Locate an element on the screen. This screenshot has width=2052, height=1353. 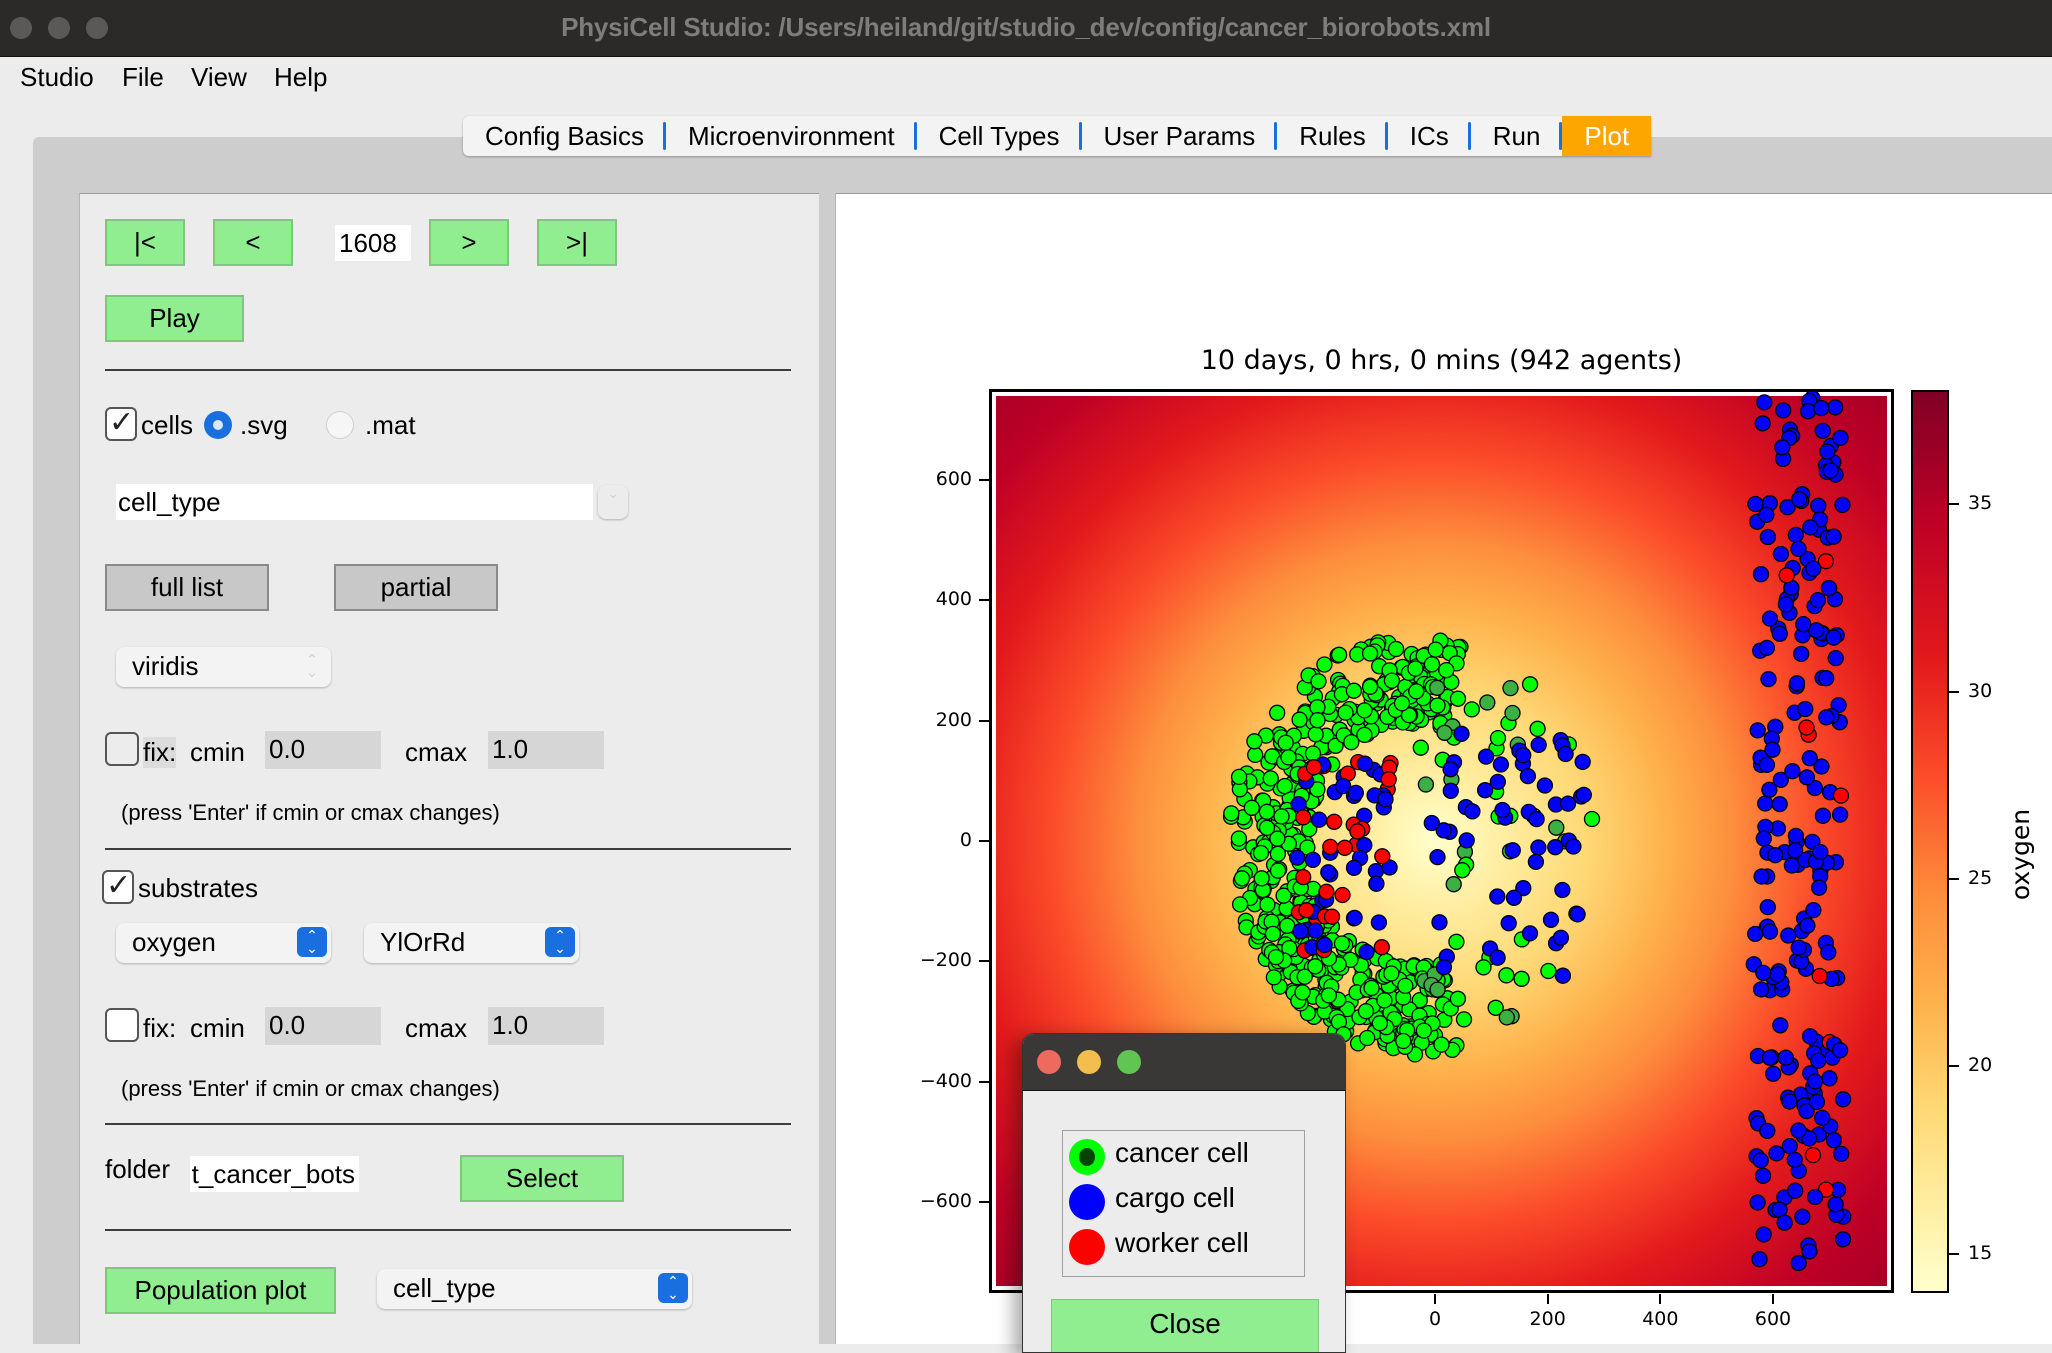
cell-fix-checkbox is located at coordinates (122, 749).